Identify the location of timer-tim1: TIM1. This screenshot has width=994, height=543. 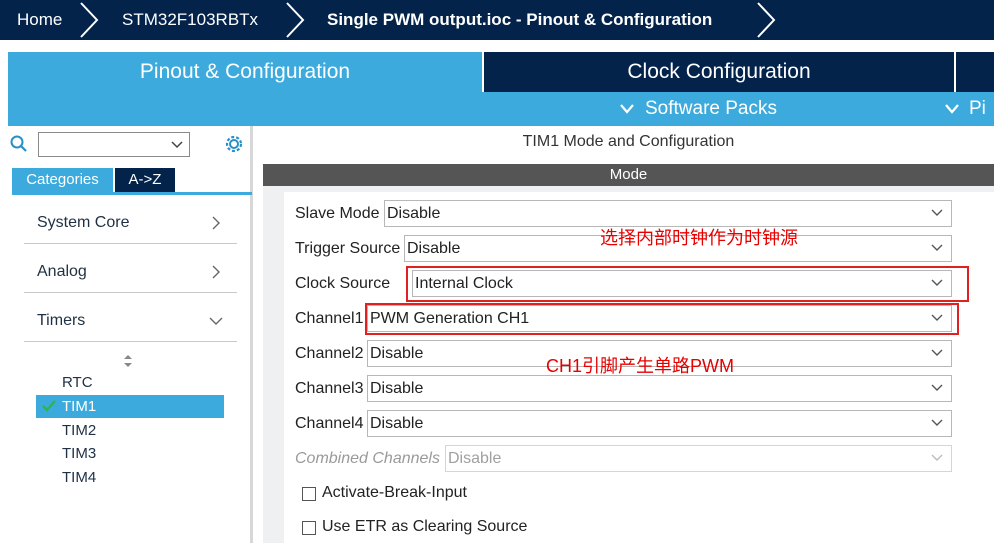
(130, 406).